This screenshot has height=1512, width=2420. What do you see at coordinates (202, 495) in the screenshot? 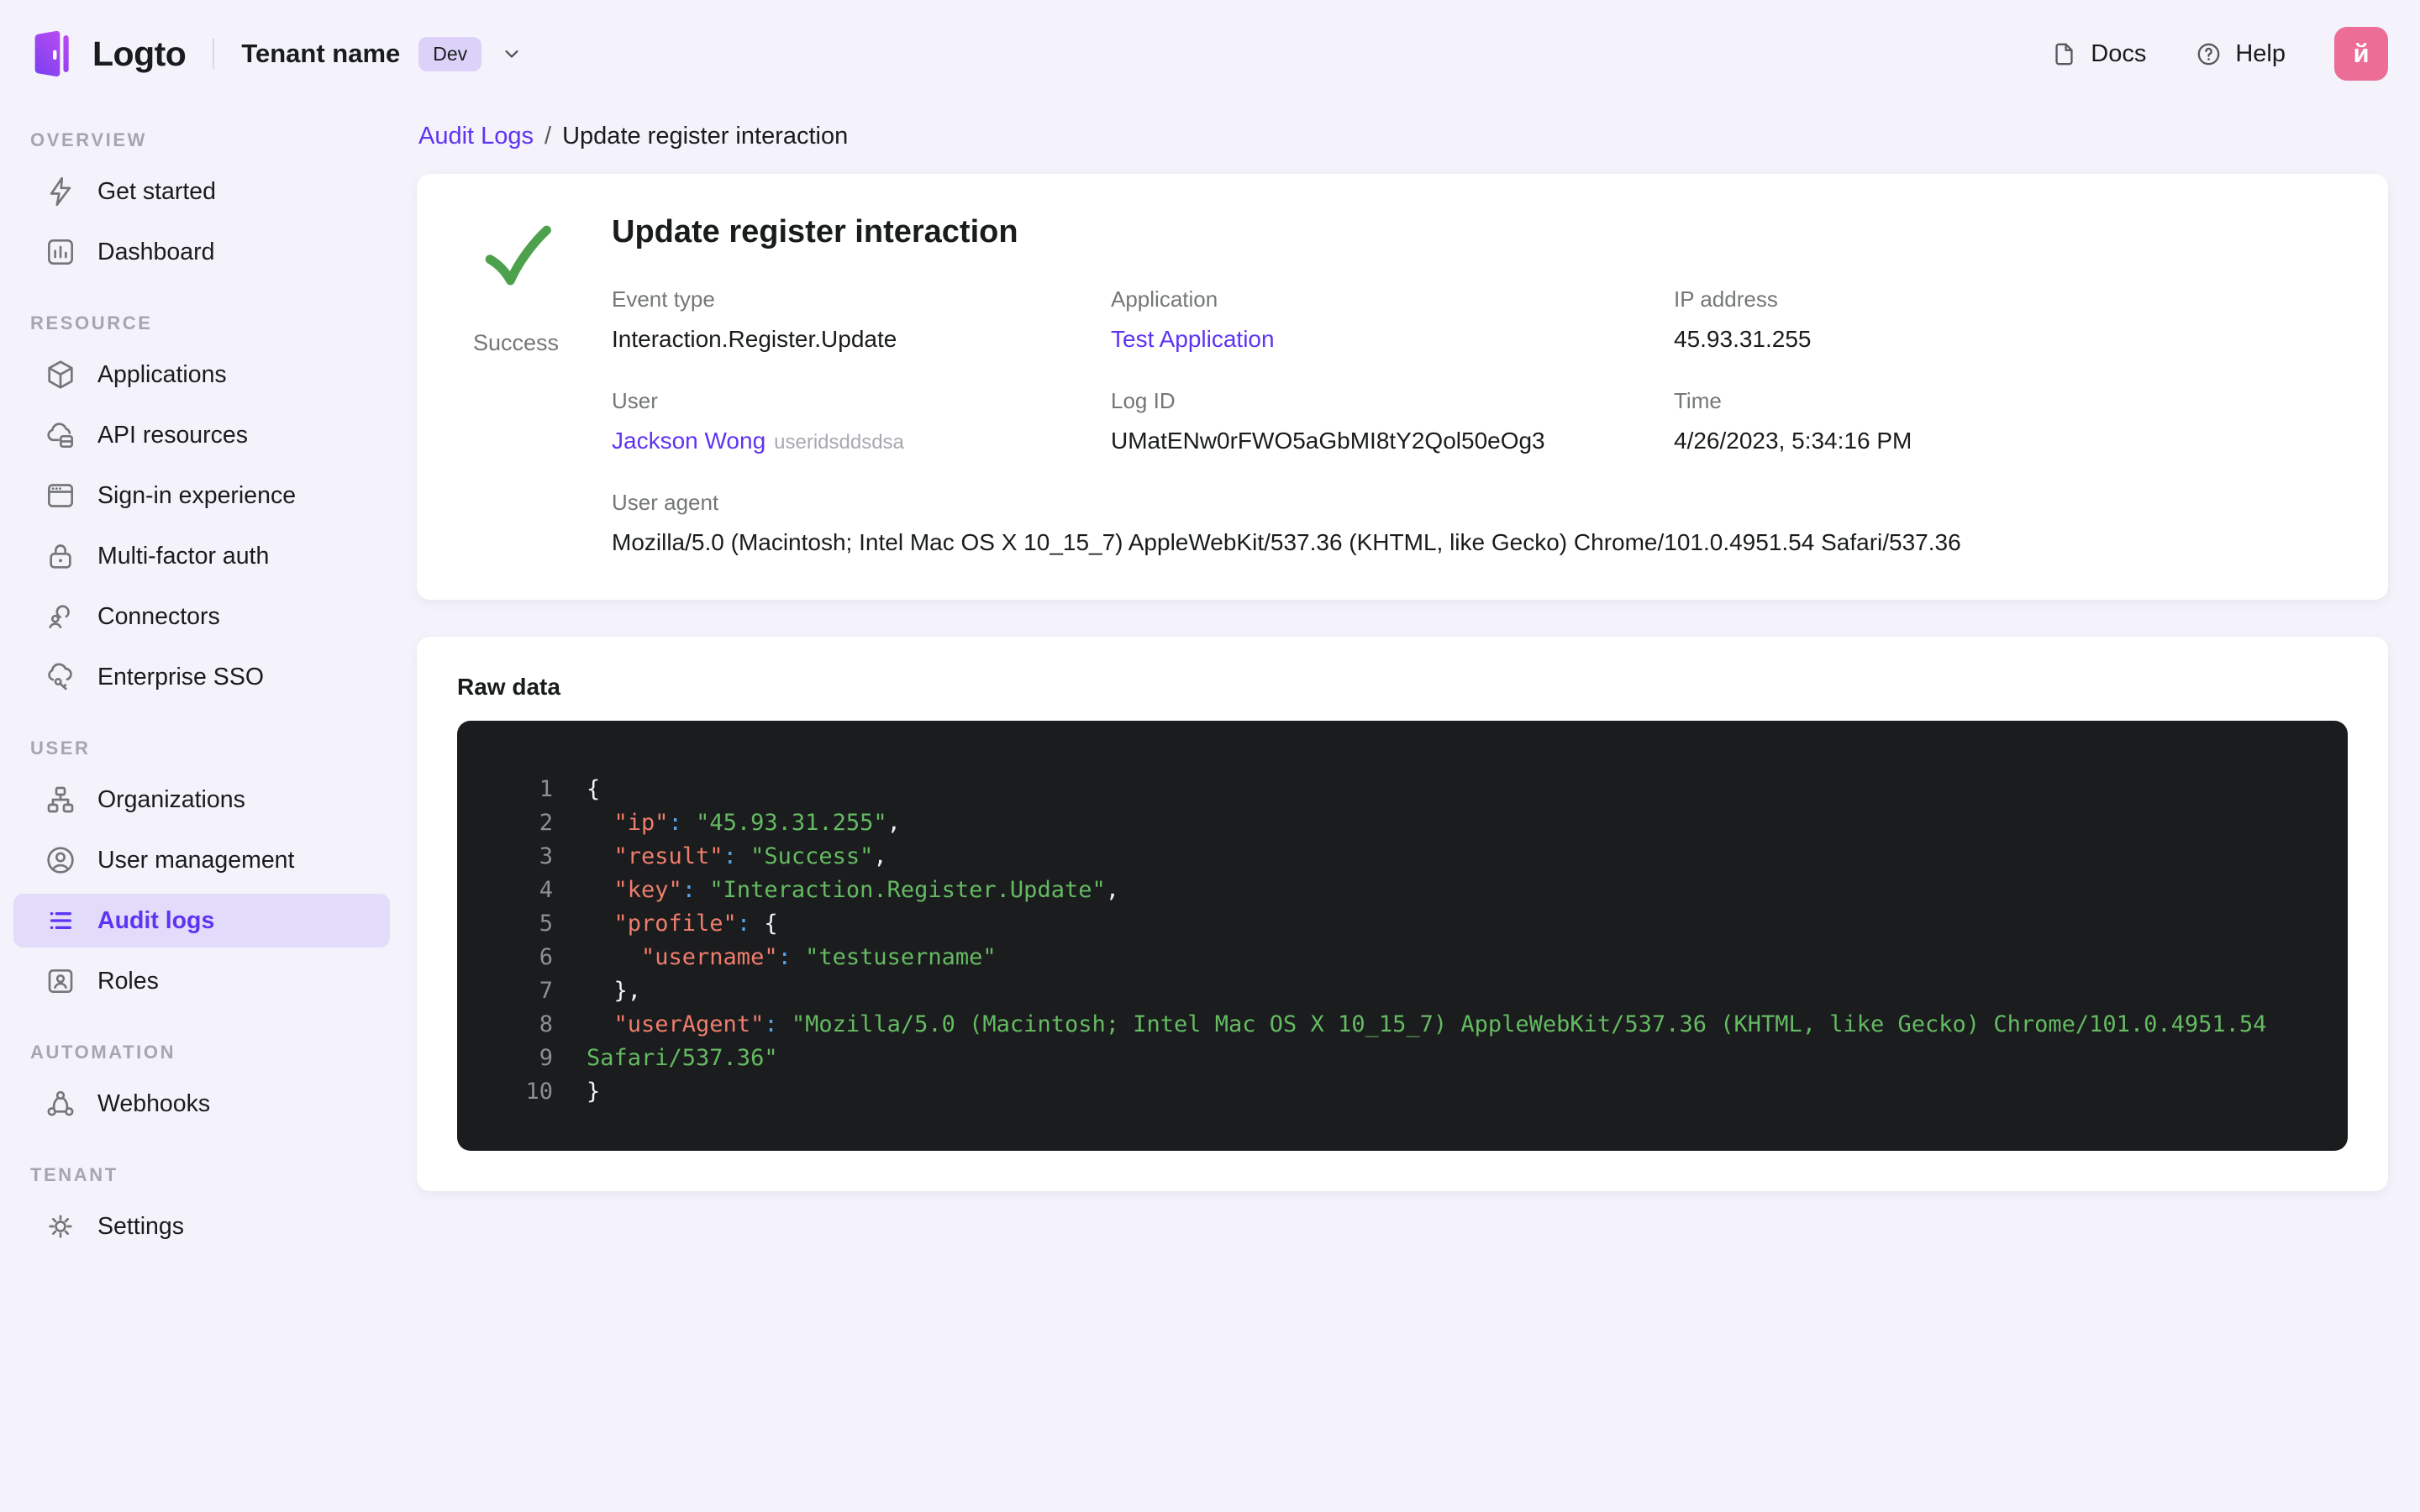
I see `sidebar-item-sign-in-experience: Sign-in experience` at bounding box center [202, 495].